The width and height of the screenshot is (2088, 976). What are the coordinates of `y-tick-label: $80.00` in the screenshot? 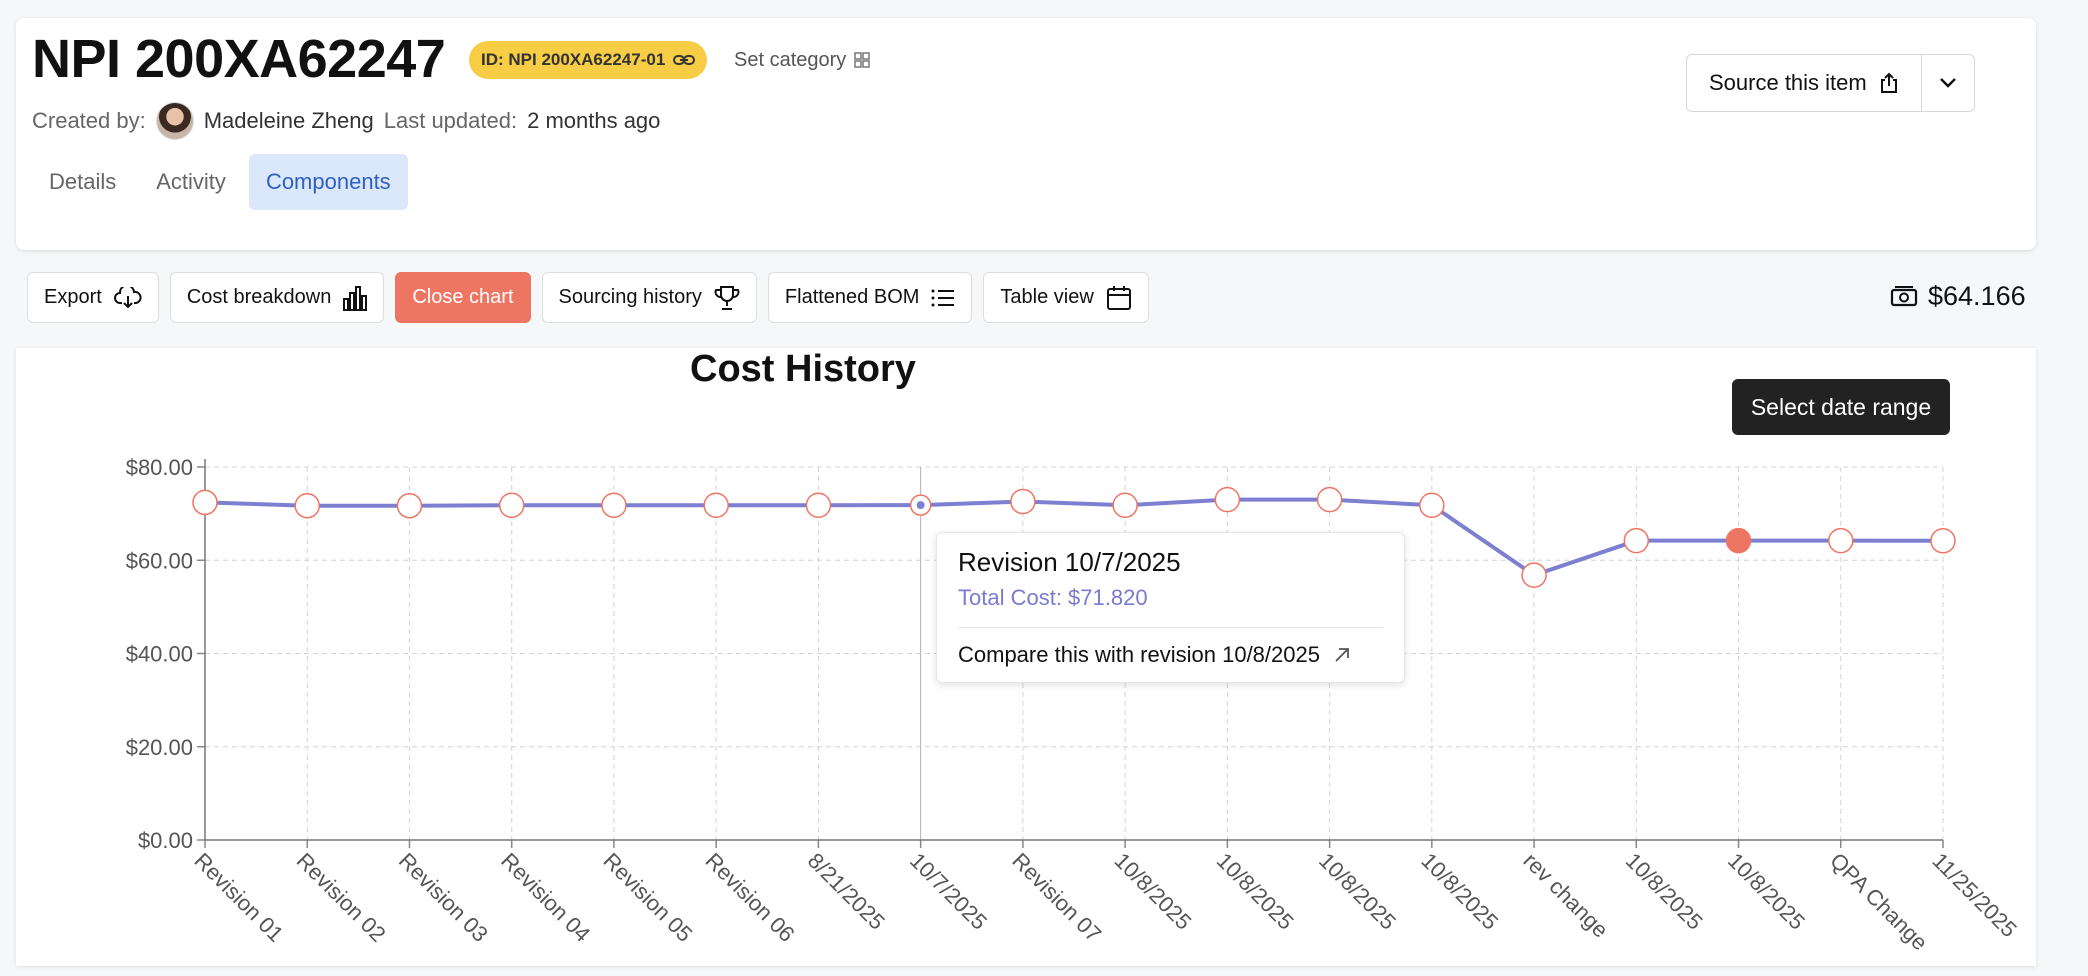 It's located at (159, 467).